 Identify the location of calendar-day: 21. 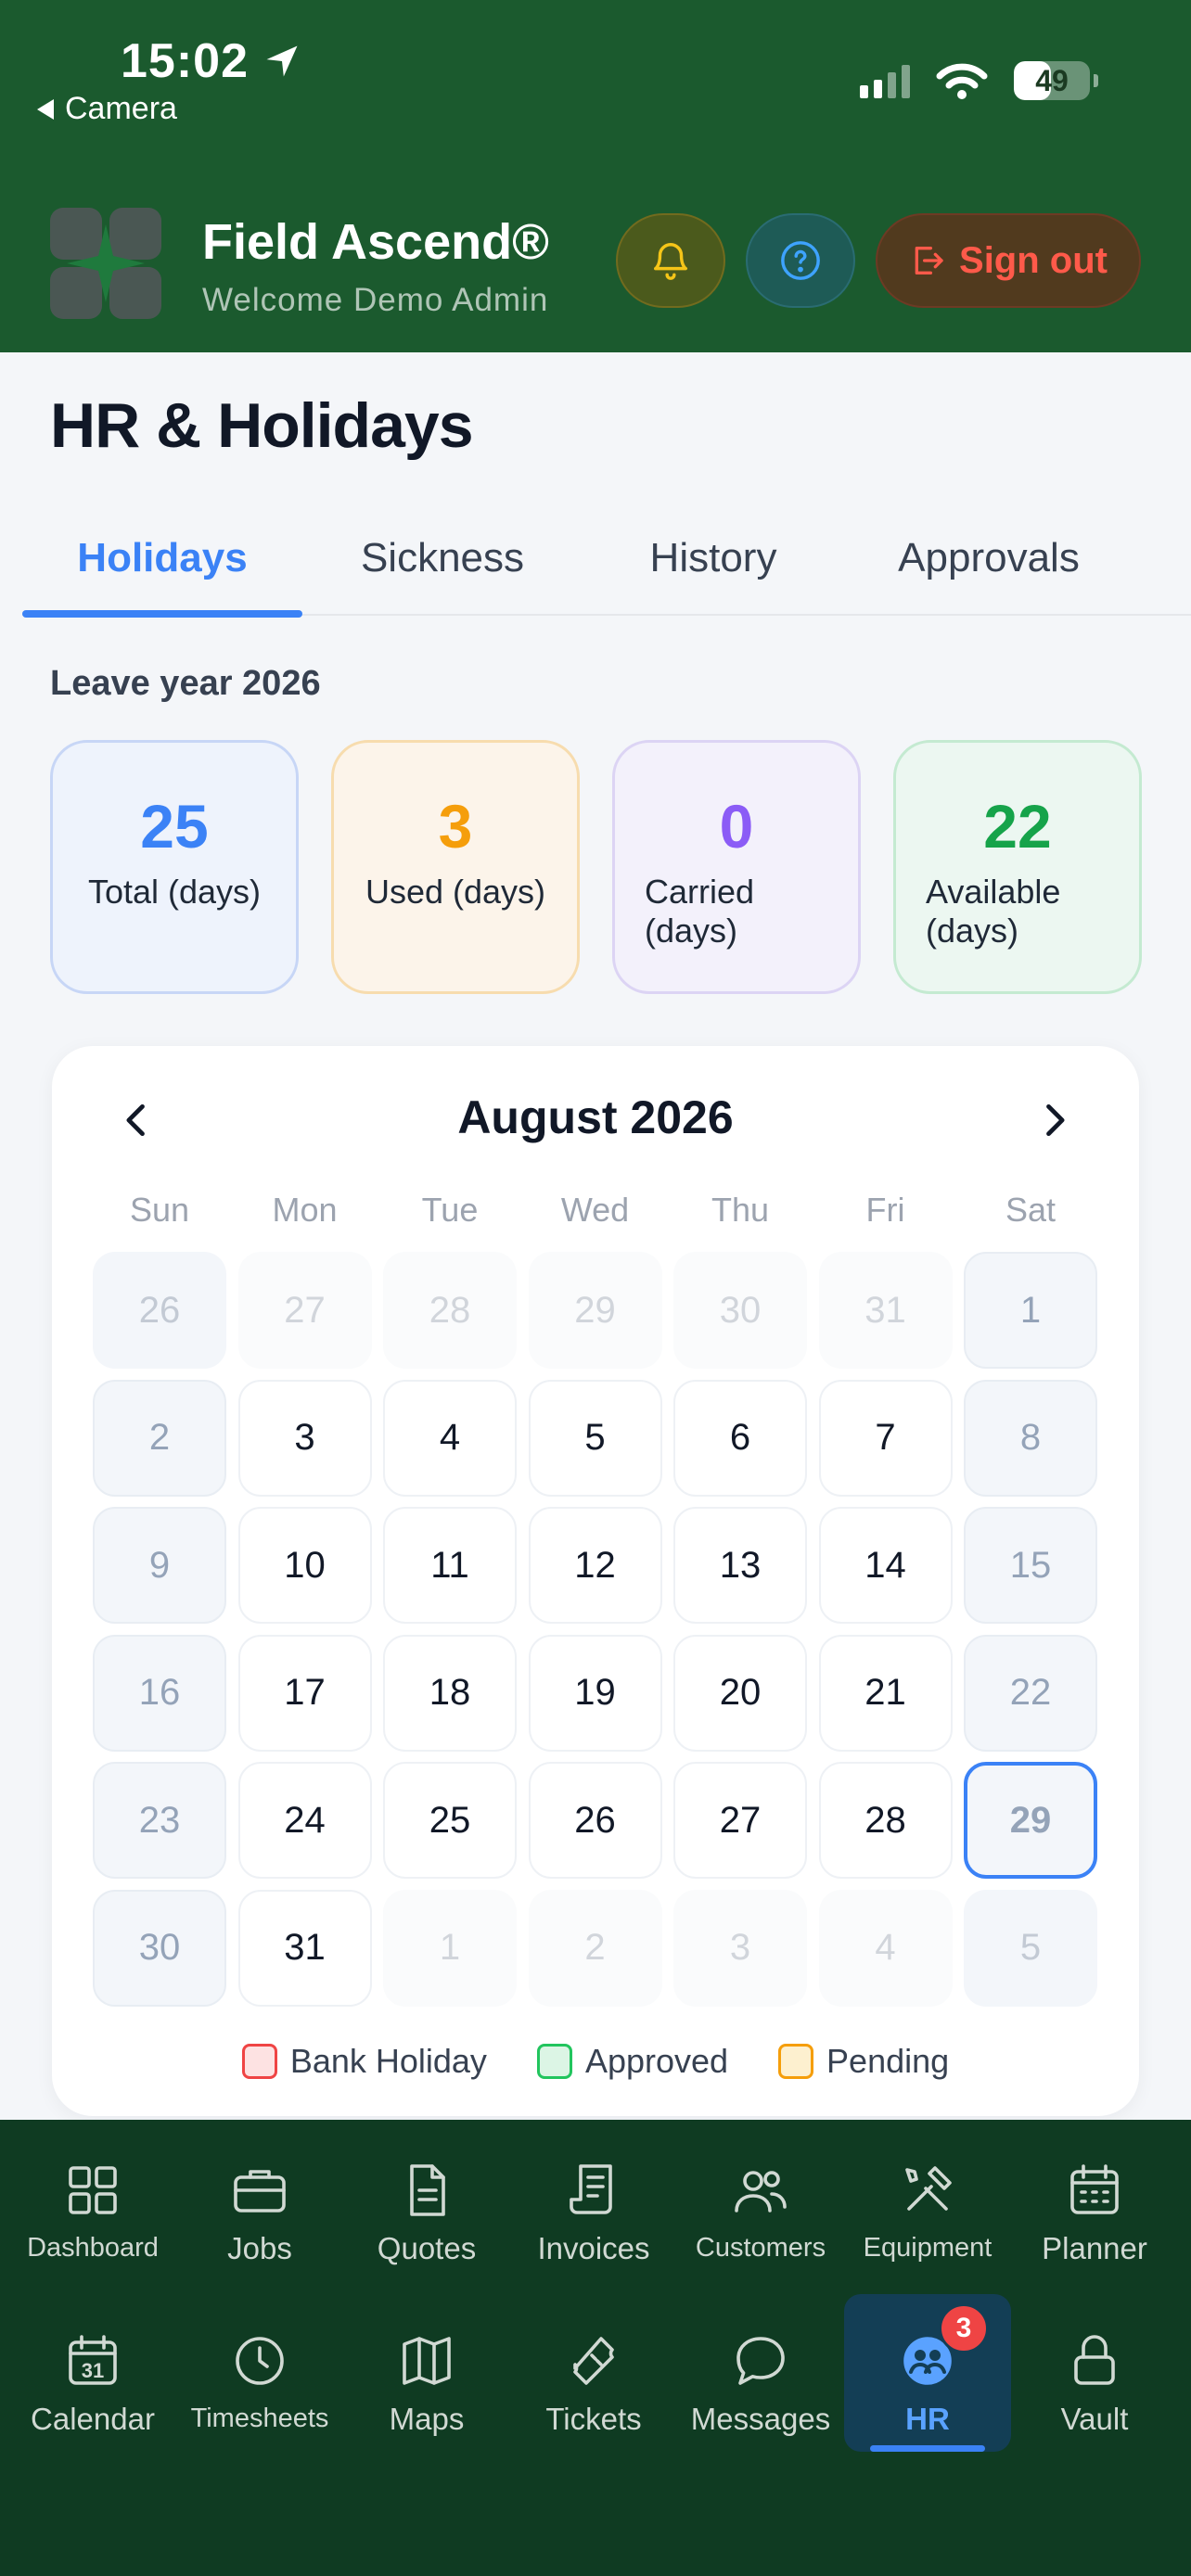
(885, 1693).